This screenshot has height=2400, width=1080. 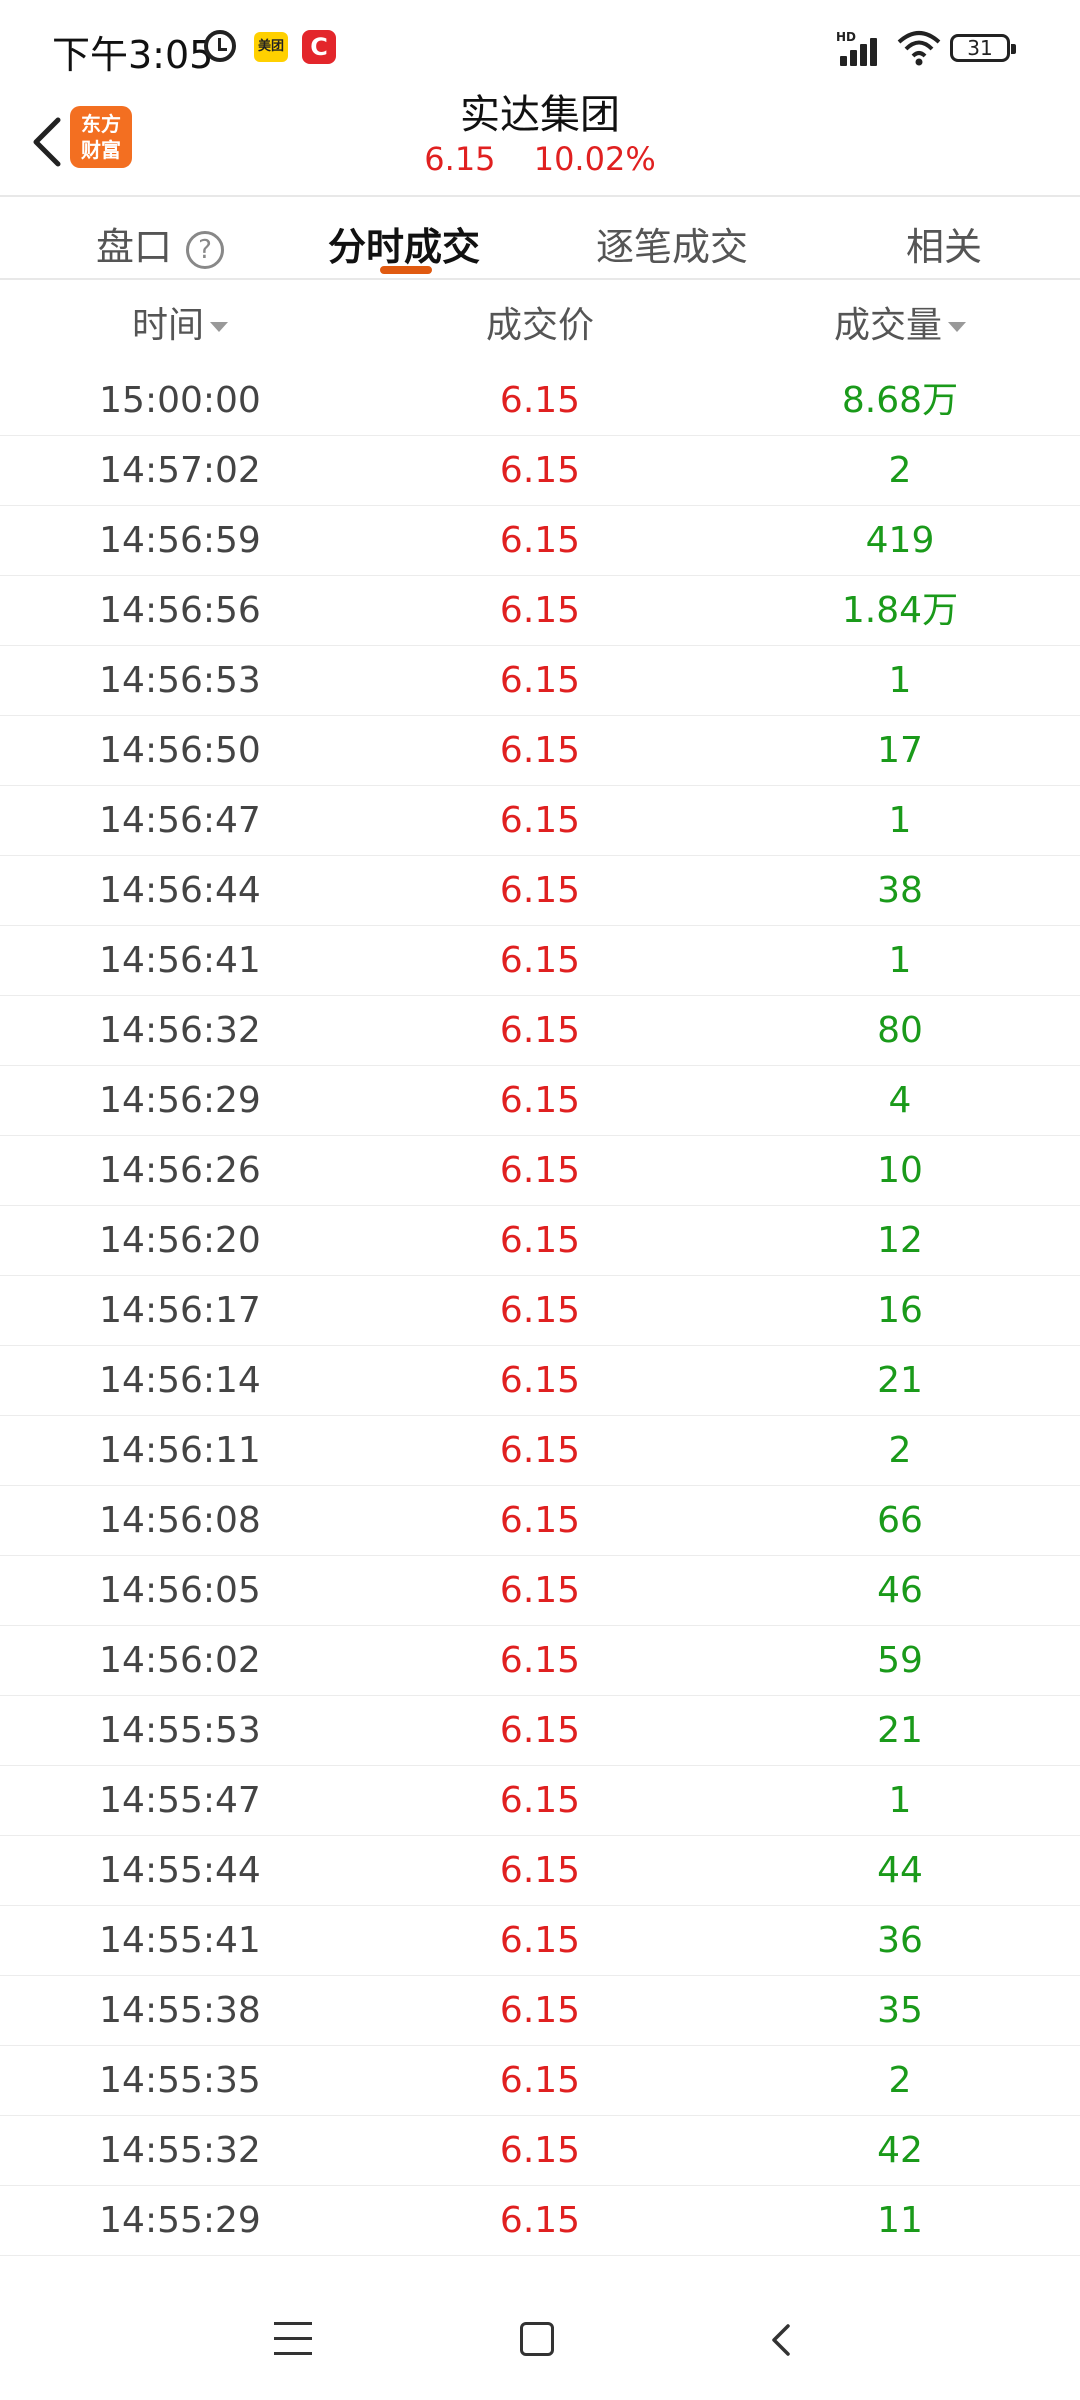 I want to click on column-header-label: 成交价, so click(x=539, y=325).